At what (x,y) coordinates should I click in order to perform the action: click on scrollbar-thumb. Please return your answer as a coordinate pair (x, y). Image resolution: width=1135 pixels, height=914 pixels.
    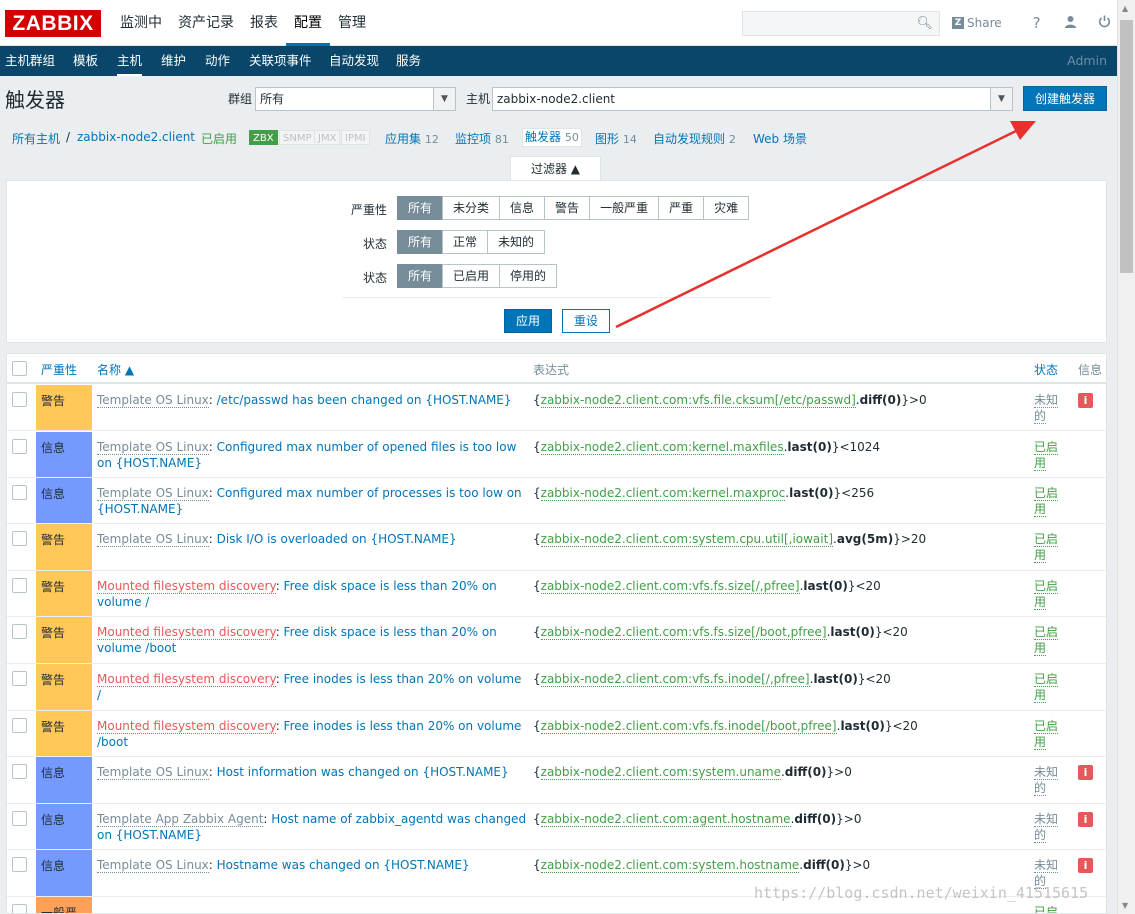
    Looking at the image, I should click on (1126, 146).